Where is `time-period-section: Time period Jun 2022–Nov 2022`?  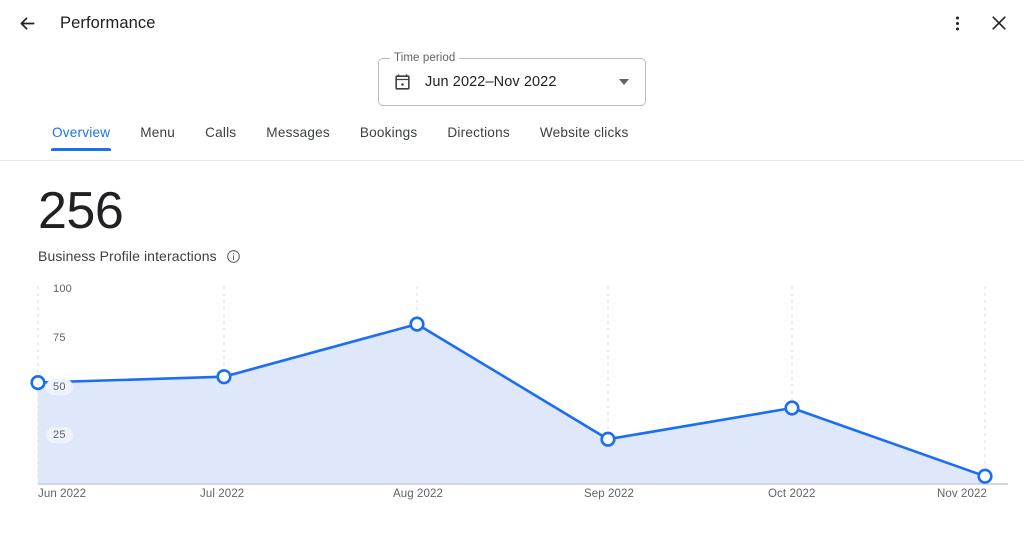
time-period-section: Time period Jun 2022–Nov 2022 is located at coordinates (512, 79).